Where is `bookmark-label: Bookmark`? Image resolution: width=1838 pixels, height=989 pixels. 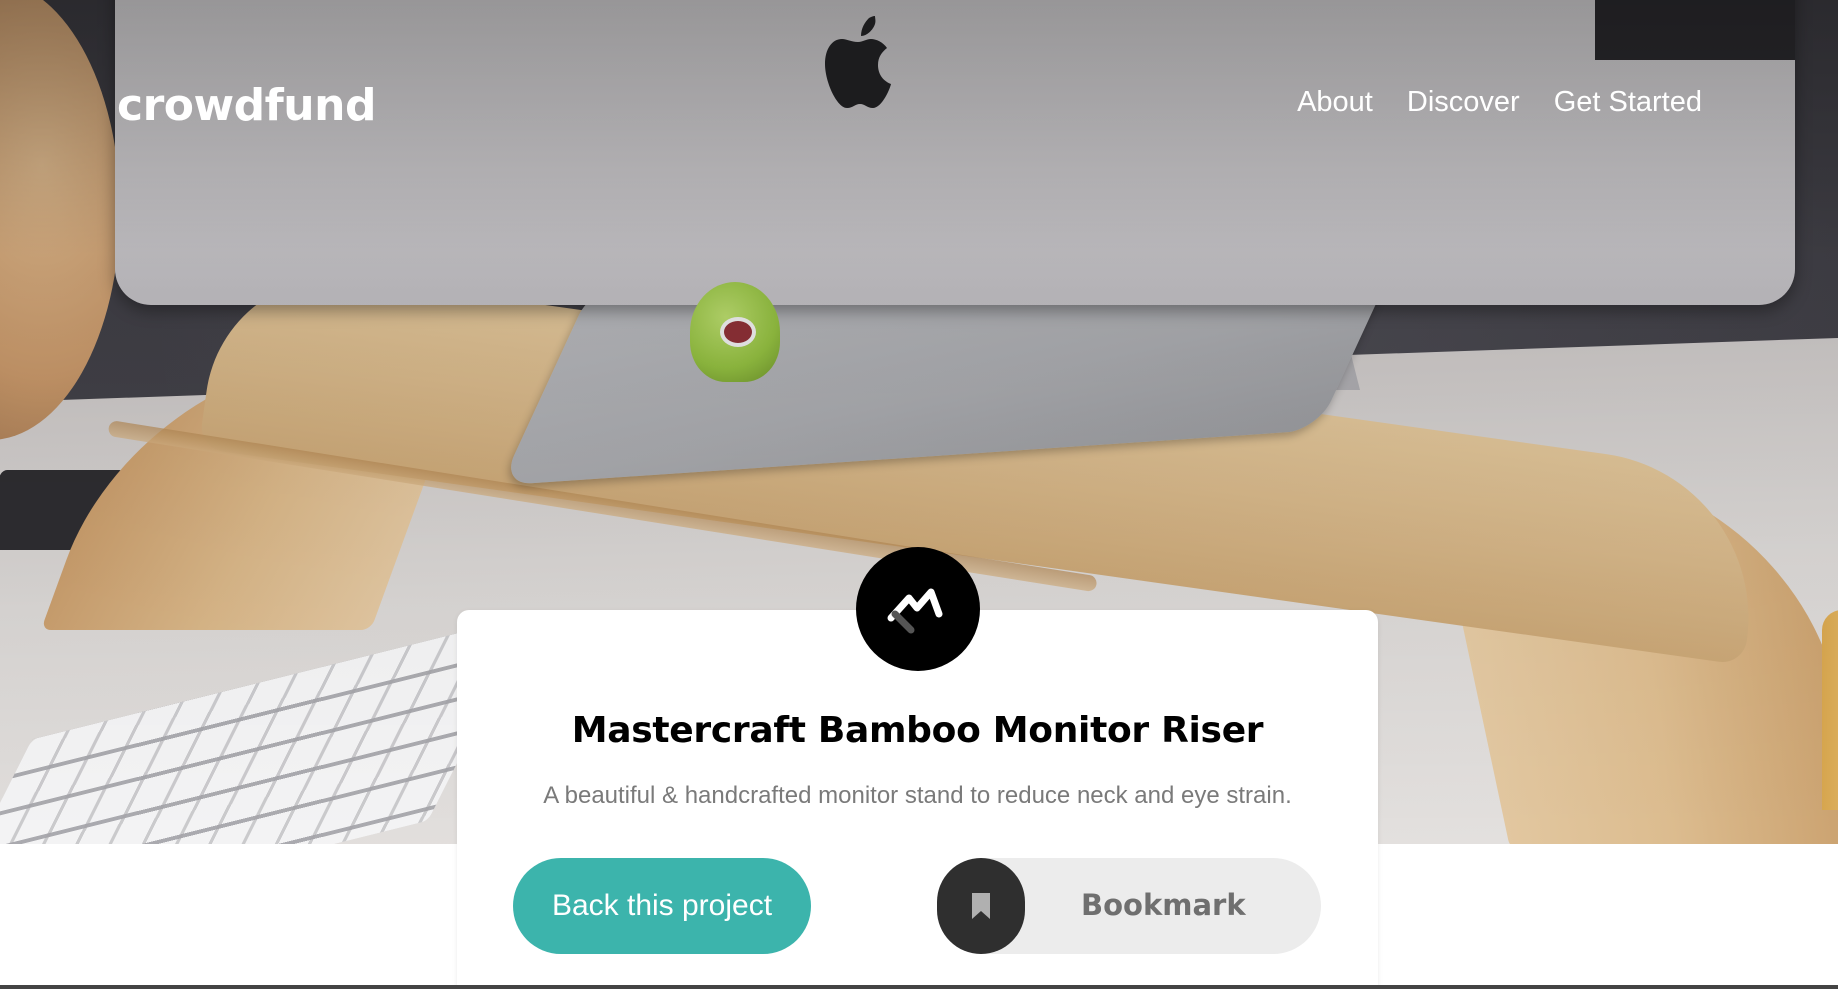
bookmark-label: Bookmark is located at coordinates (1163, 905).